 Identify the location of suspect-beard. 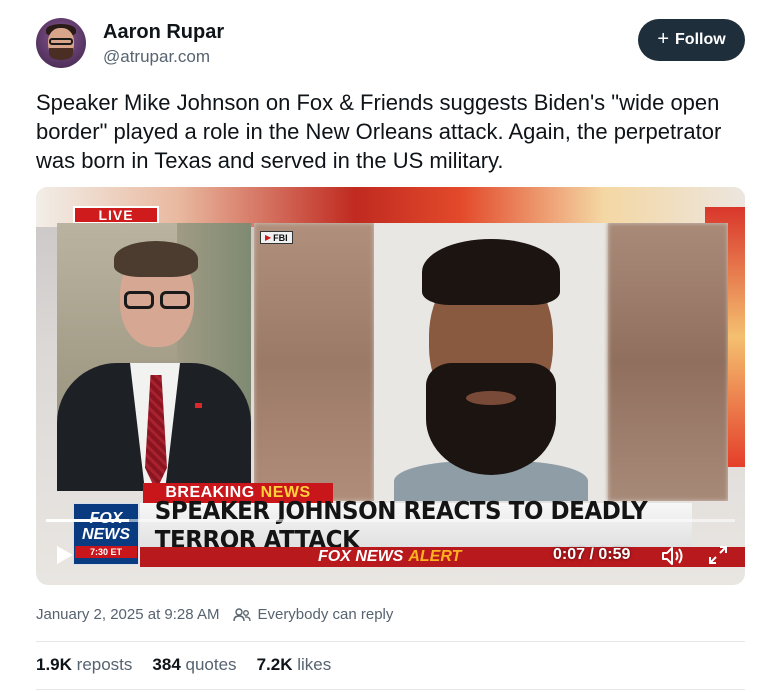
(491, 419).